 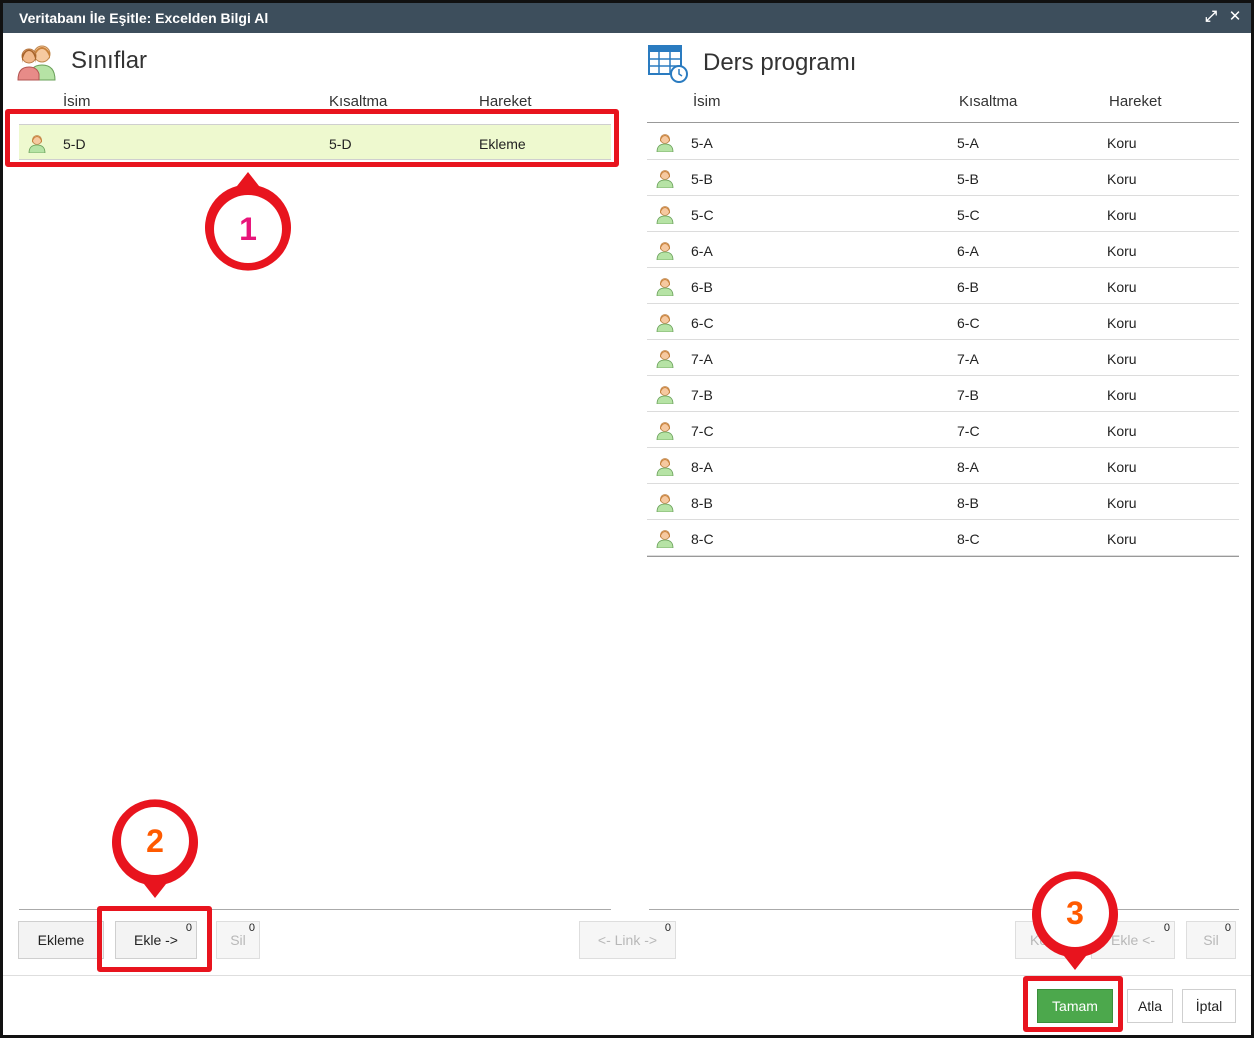 I want to click on row-short: 5-C, so click(x=968, y=215).